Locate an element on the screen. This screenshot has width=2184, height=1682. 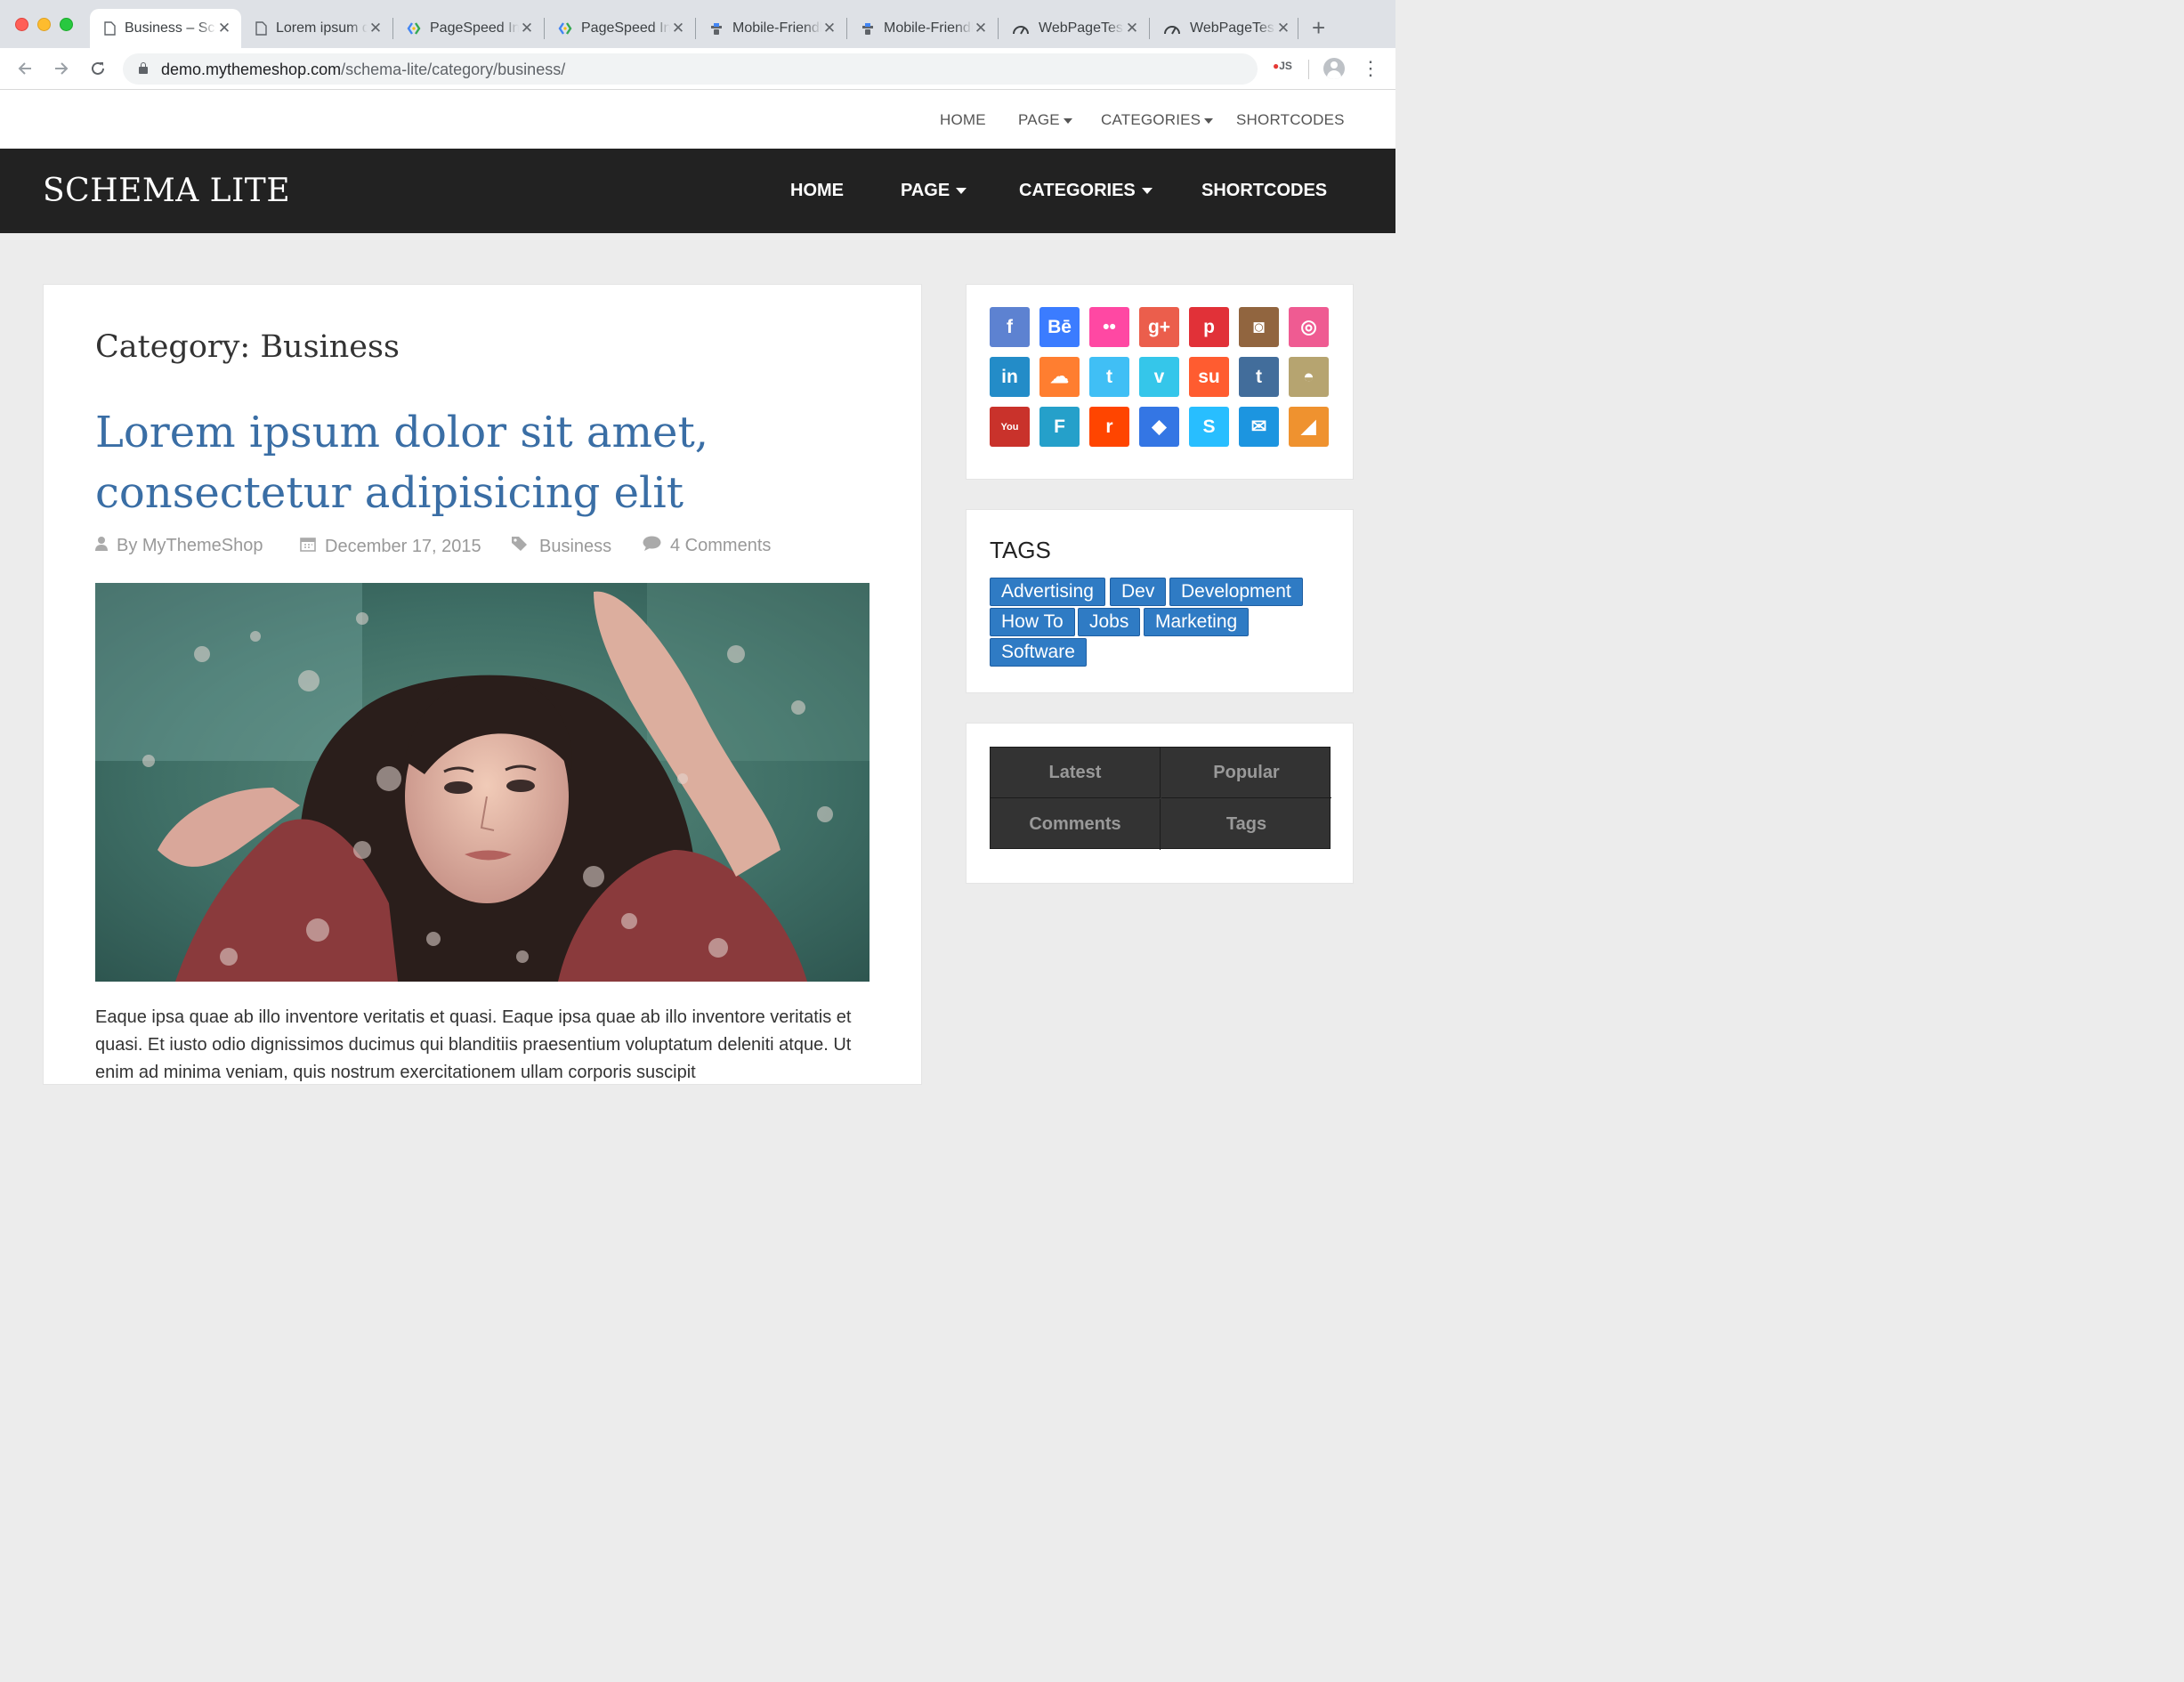
back-button is located at coordinates (25, 68).